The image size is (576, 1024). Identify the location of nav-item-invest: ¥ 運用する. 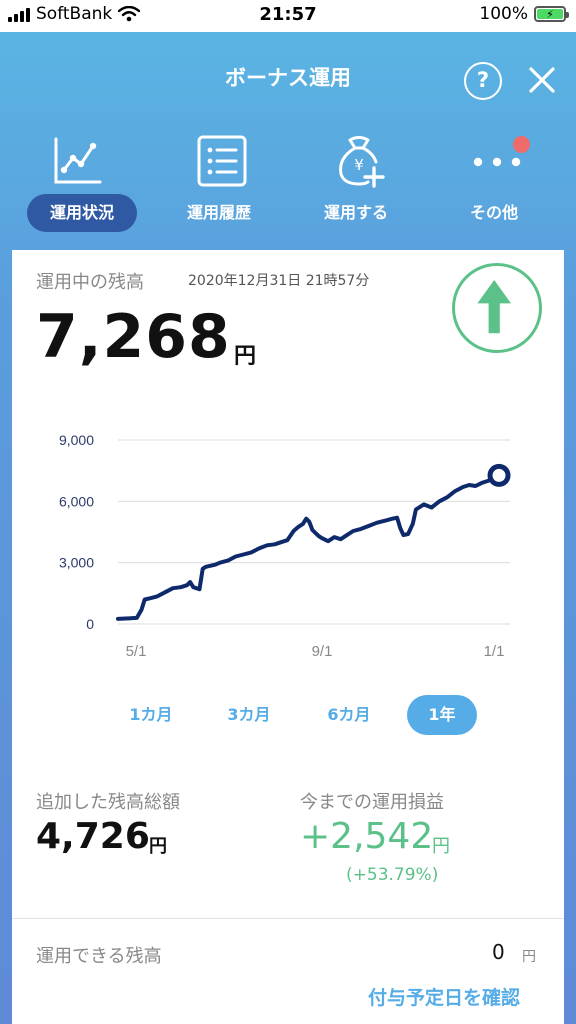
(356, 183).